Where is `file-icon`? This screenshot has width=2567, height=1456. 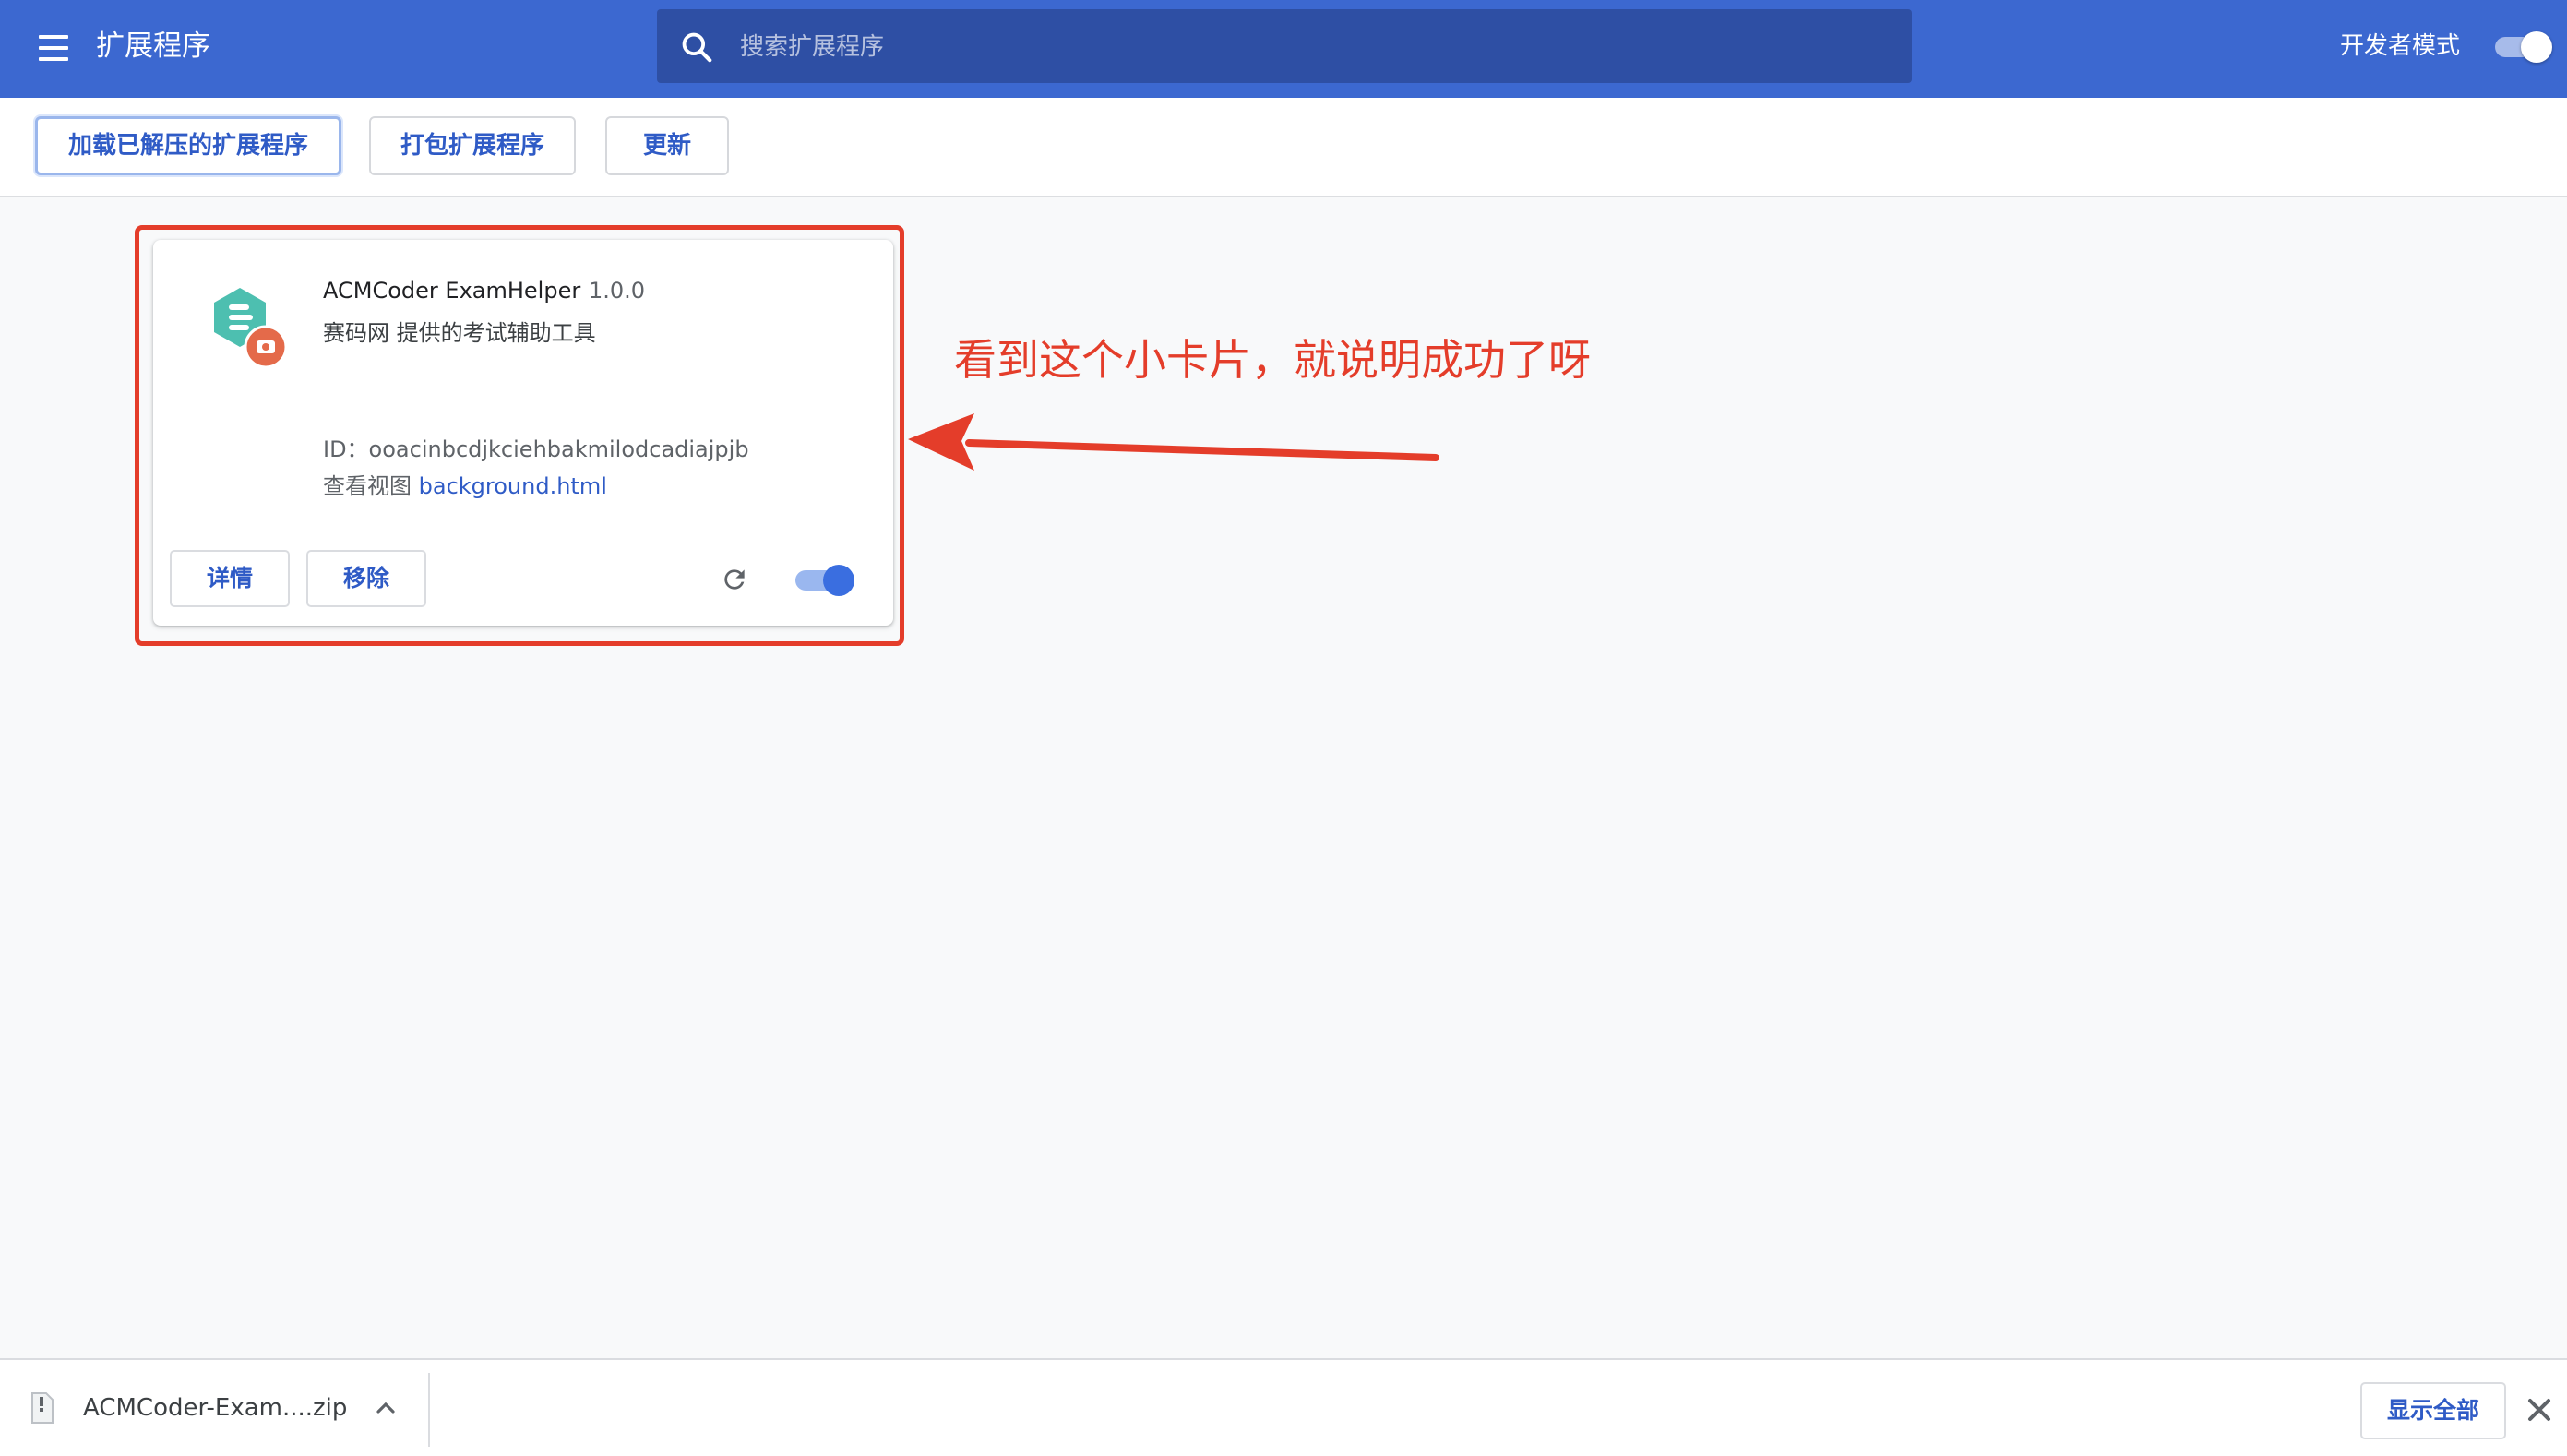
file-icon is located at coordinates (42, 1408).